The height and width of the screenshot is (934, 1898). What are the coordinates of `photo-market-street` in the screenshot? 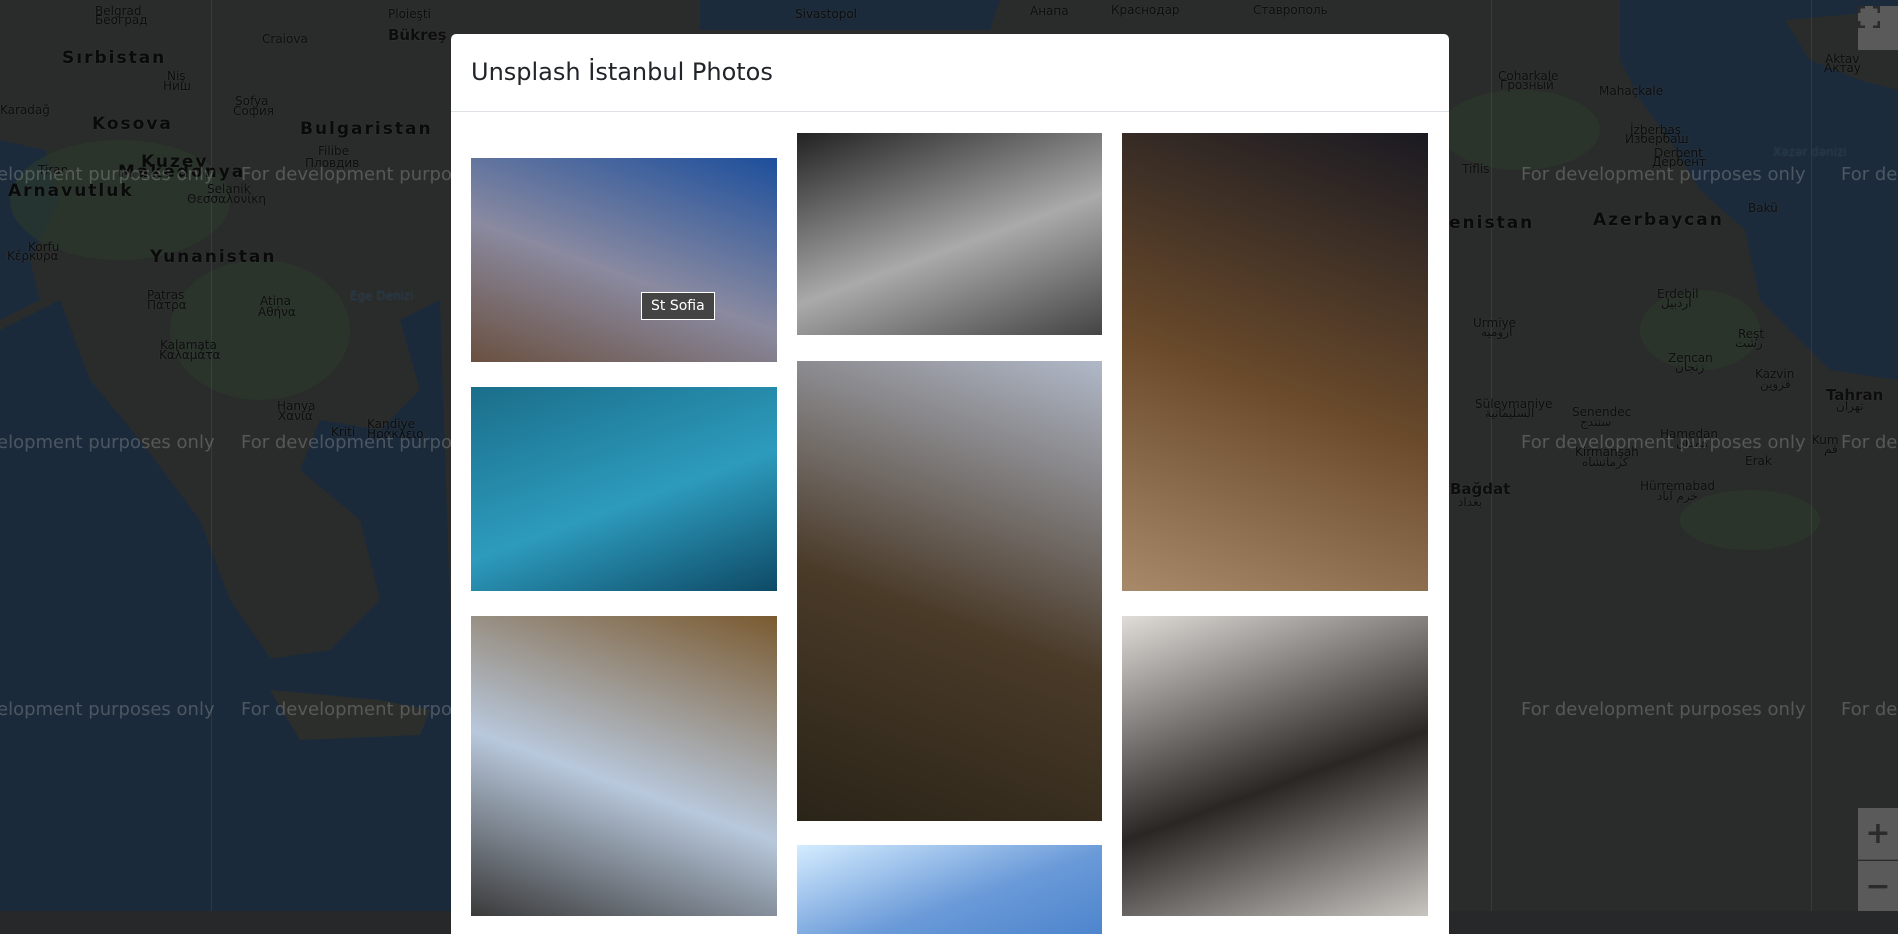 It's located at (949, 591).